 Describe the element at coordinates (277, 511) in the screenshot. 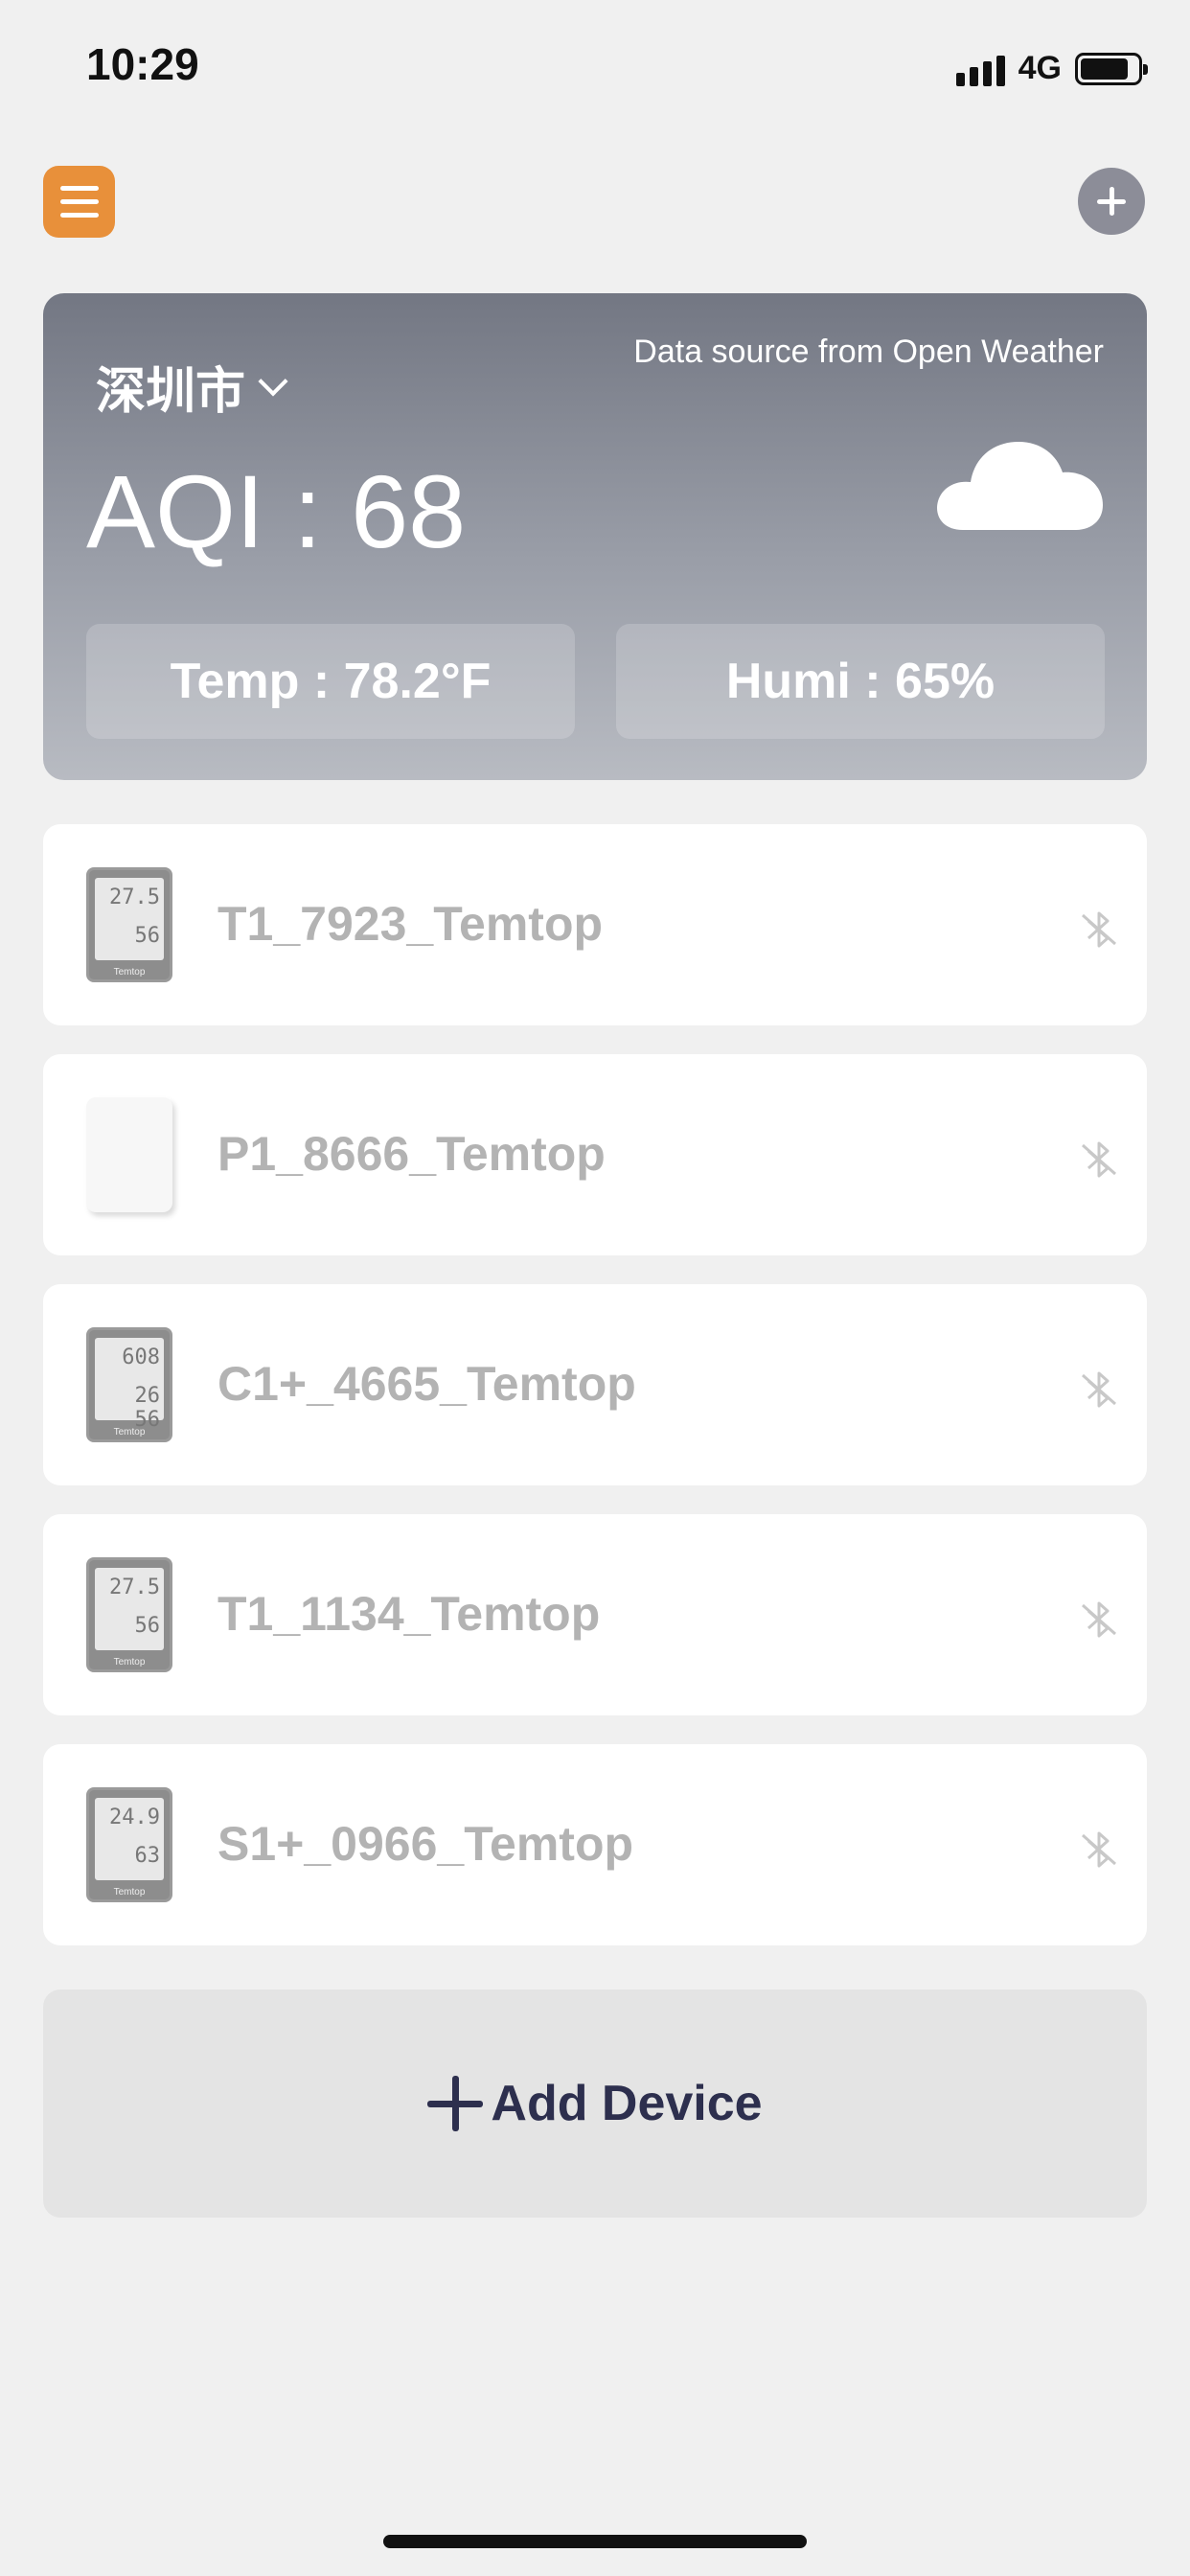

I see `aqi-value: AQI : 68` at that location.